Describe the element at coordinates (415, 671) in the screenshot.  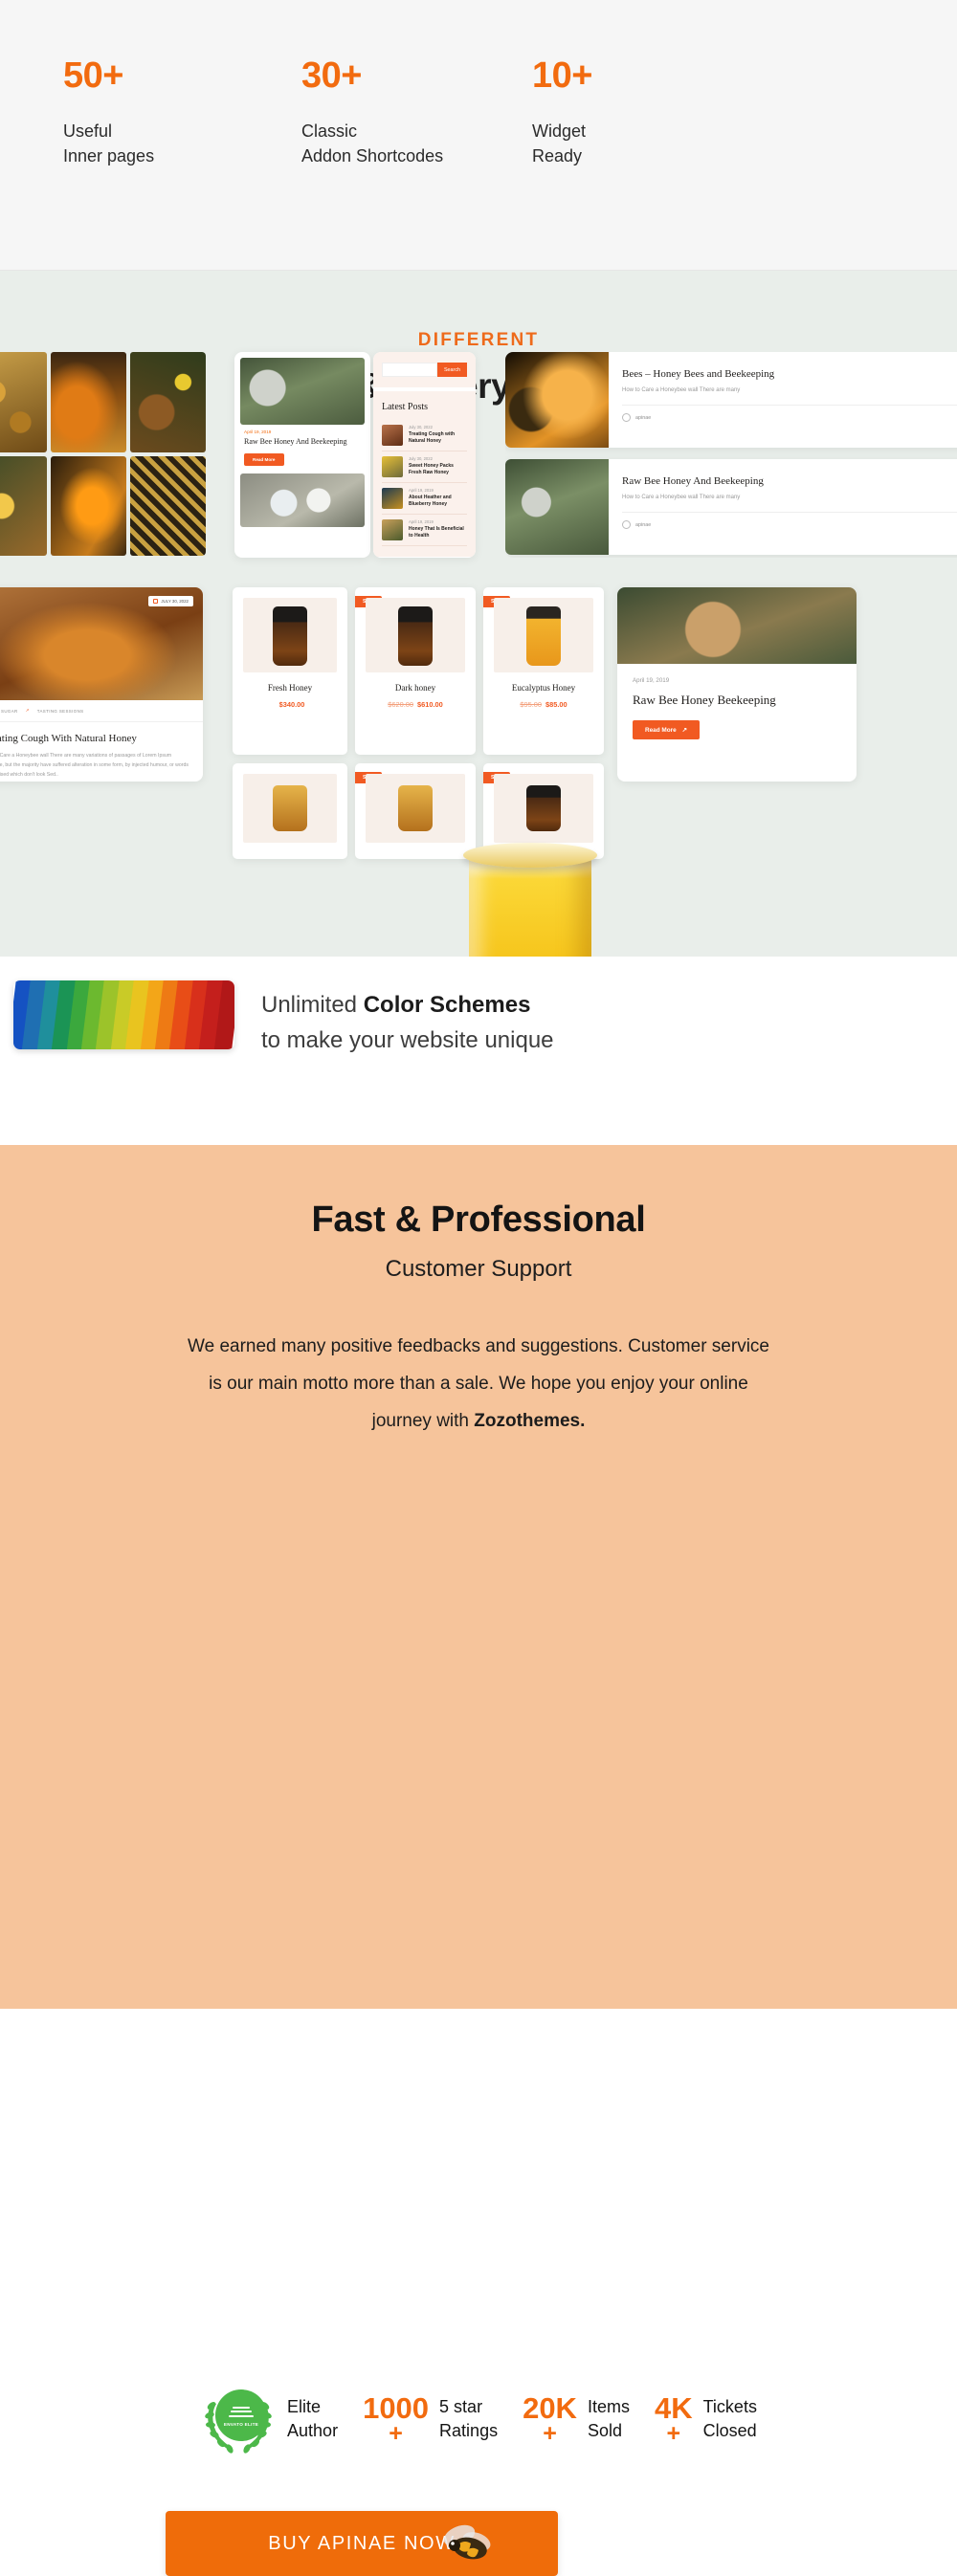
I see `product-card: Sale! Dark honey $620.00$610.00` at that location.